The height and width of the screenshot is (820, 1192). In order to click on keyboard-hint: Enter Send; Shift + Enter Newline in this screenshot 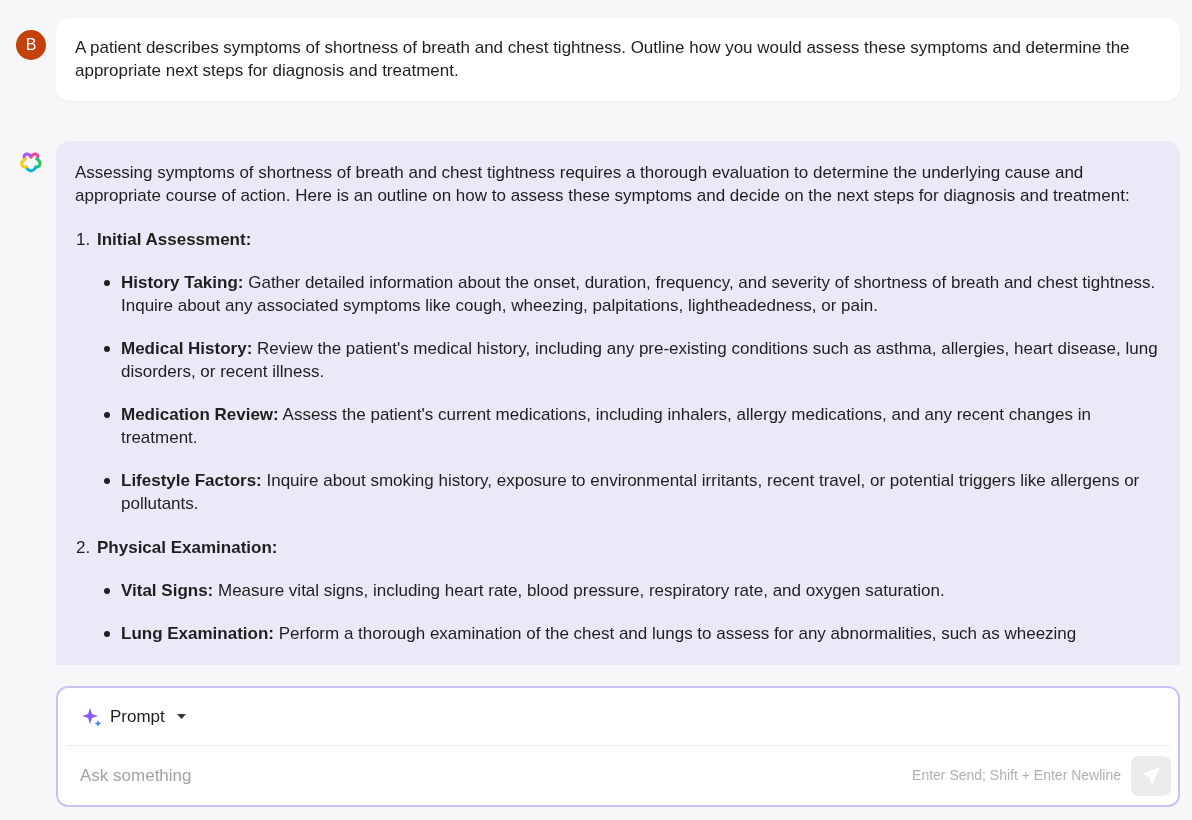, I will do `click(1016, 775)`.